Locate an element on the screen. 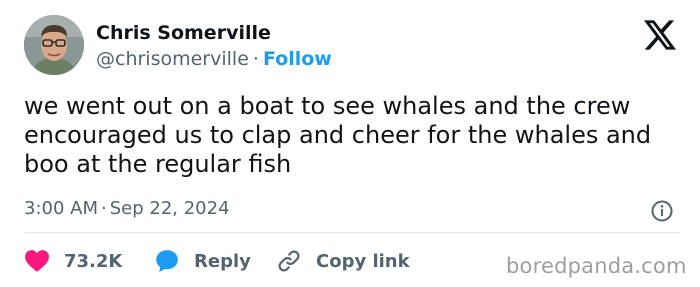  watermark: boredpanda.com is located at coordinates (596, 266).